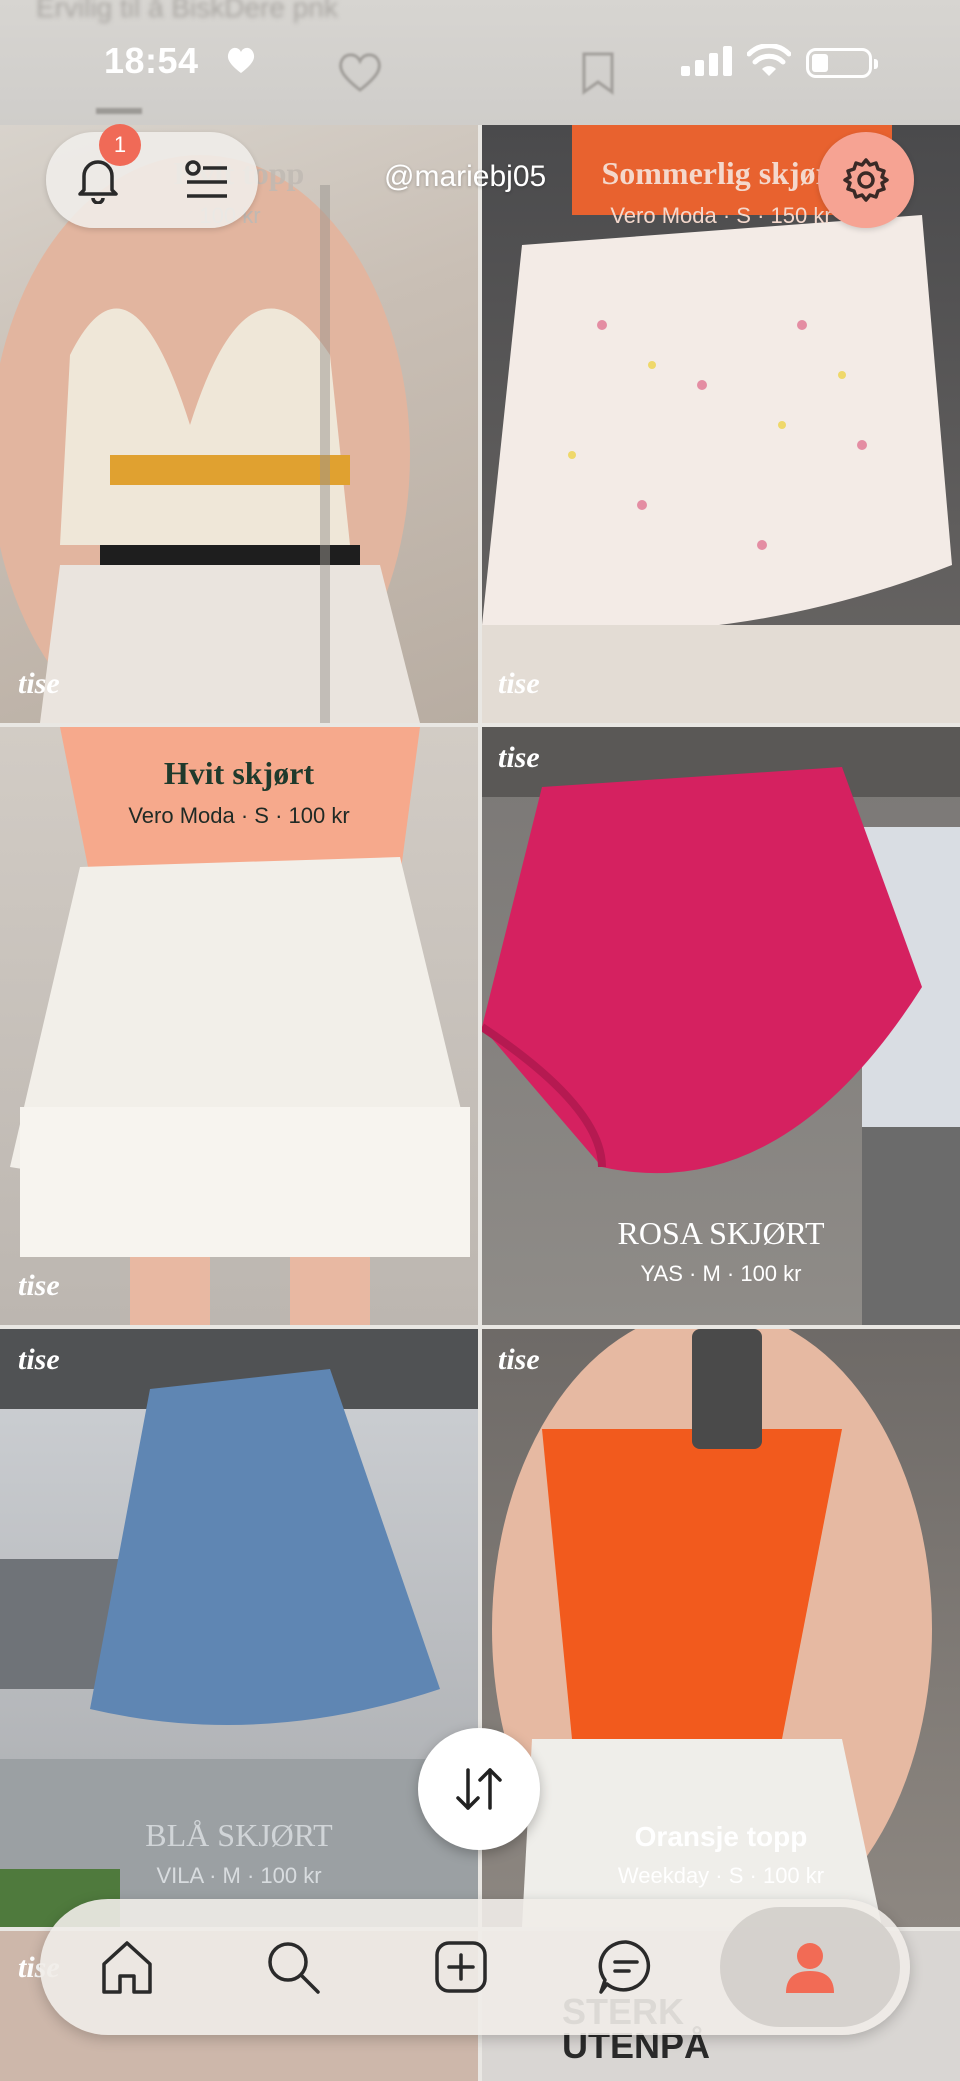 Image resolution: width=960 pixels, height=2081 pixels. Describe the element at coordinates (120, 145) in the screenshot. I see `notification-badge: 1` at that location.